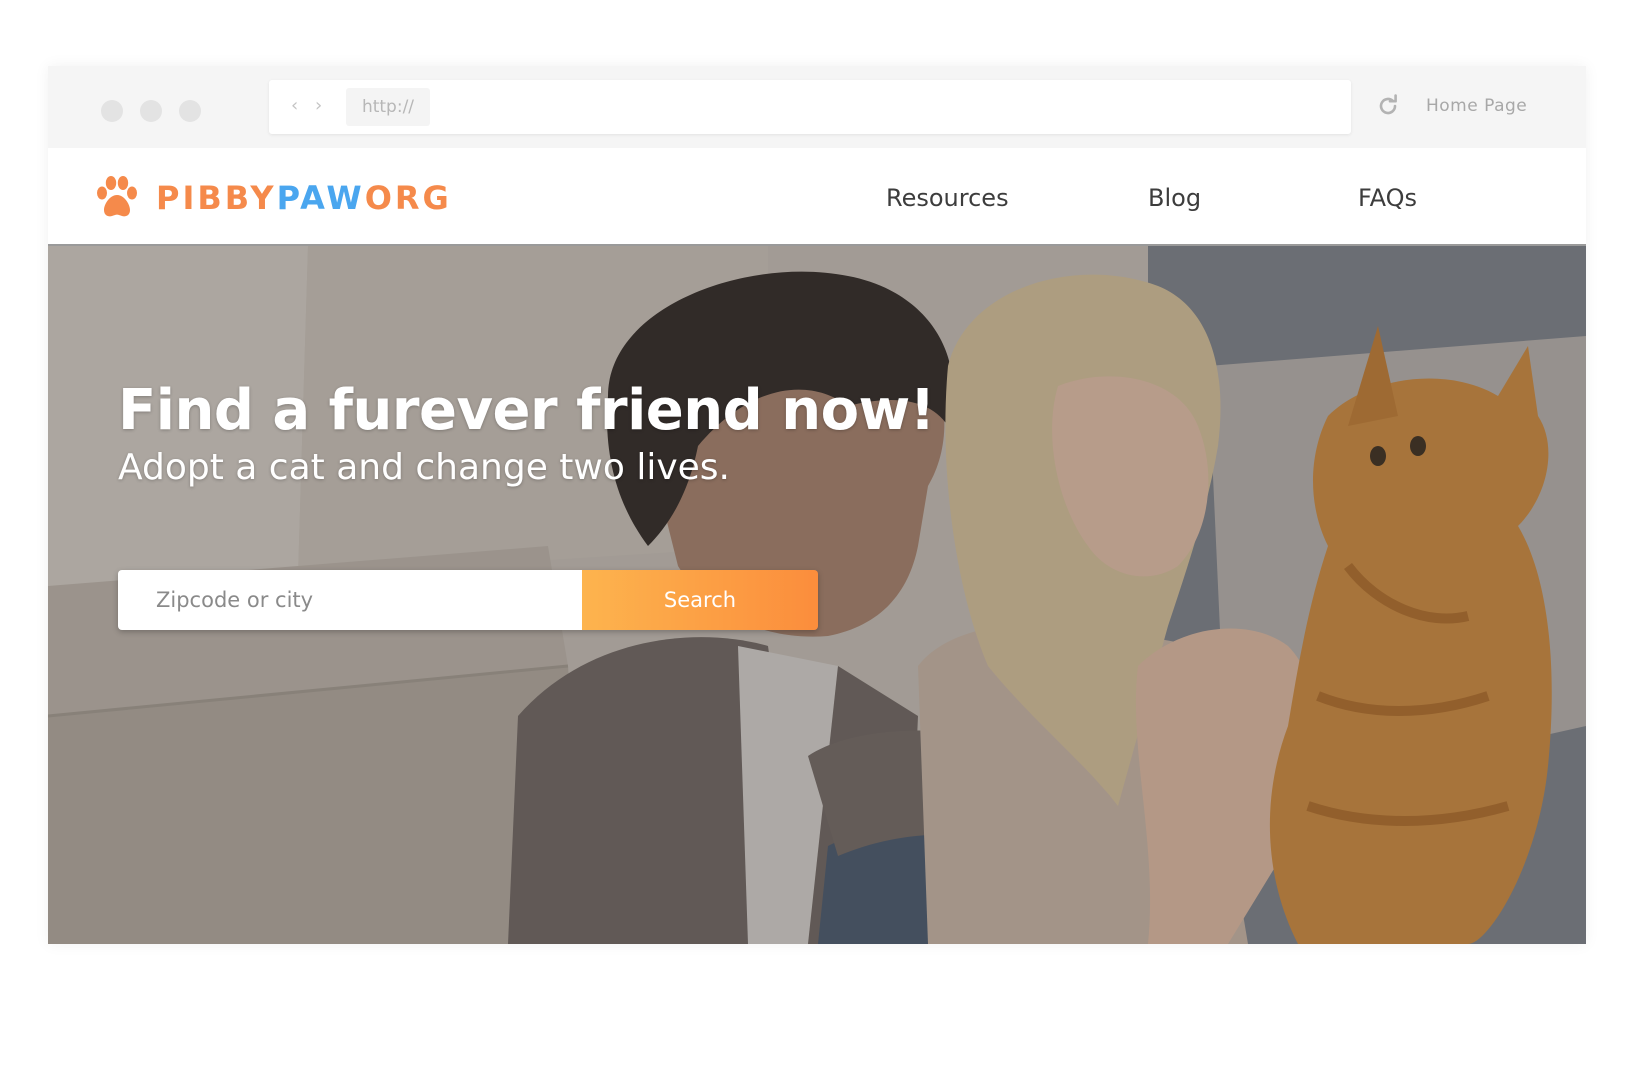 This screenshot has height=1081, width=1631. I want to click on reload-icon, so click(1388, 106).